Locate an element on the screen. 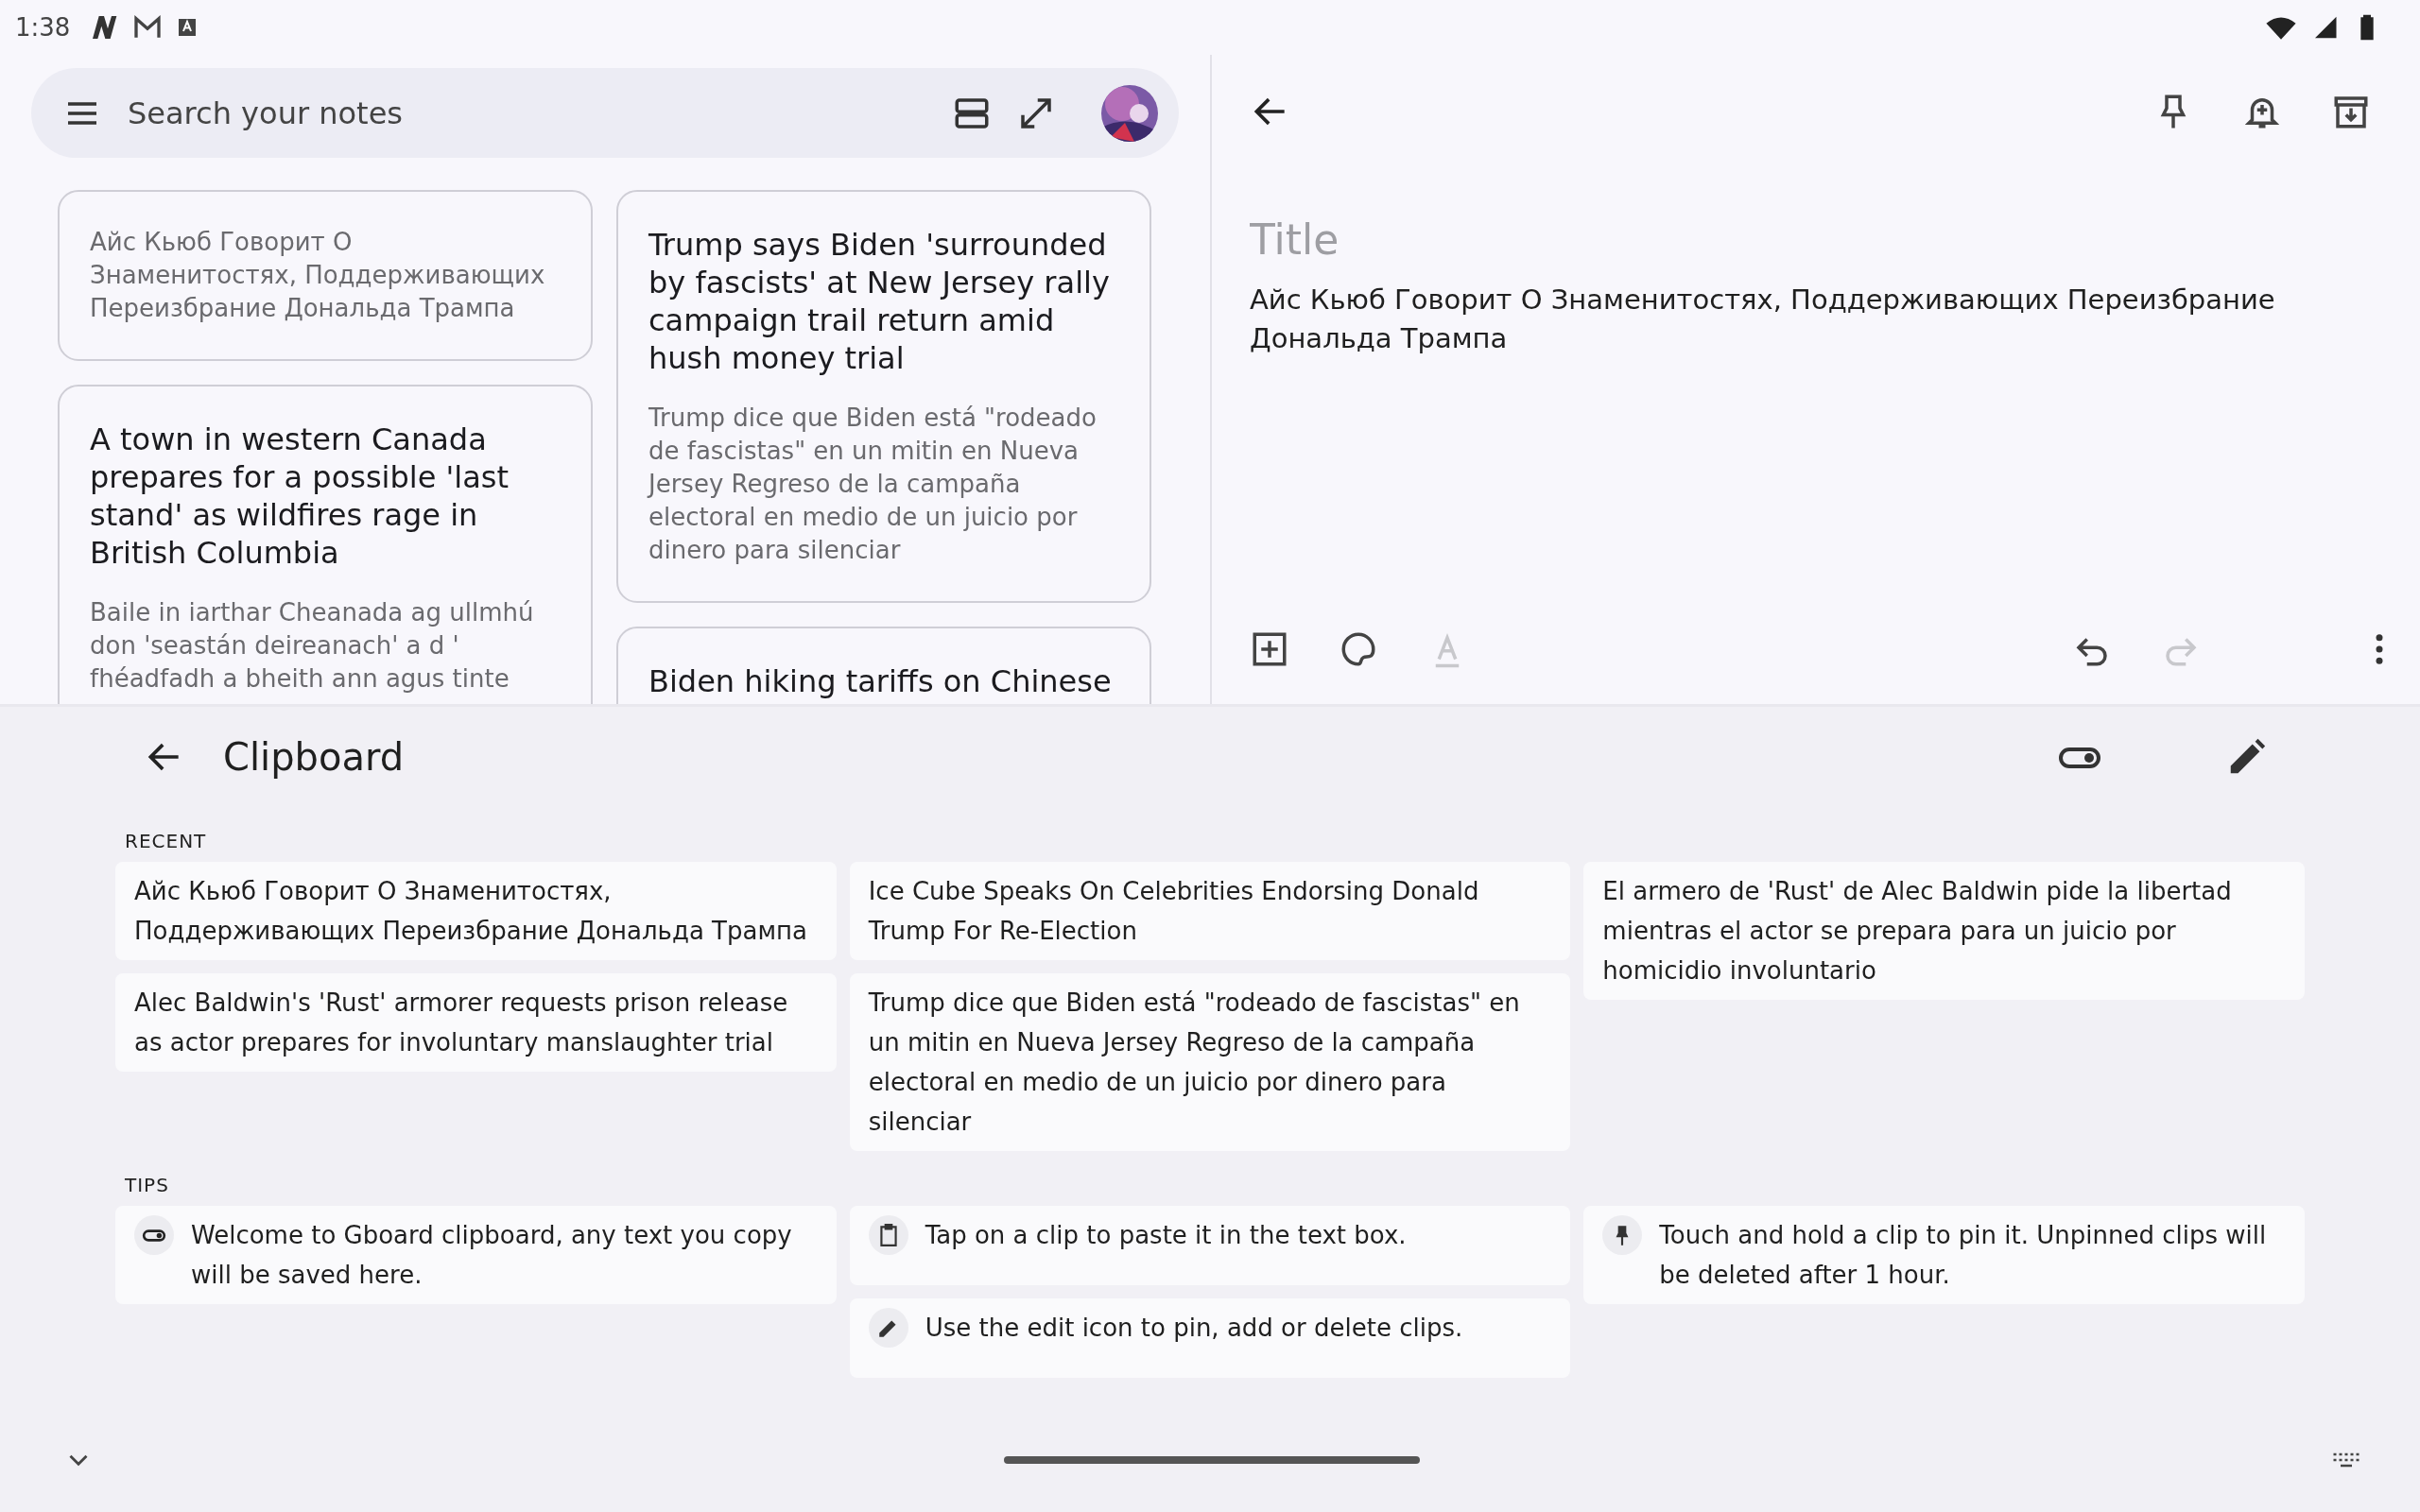  section-heading: TIPS is located at coordinates (147, 1185).